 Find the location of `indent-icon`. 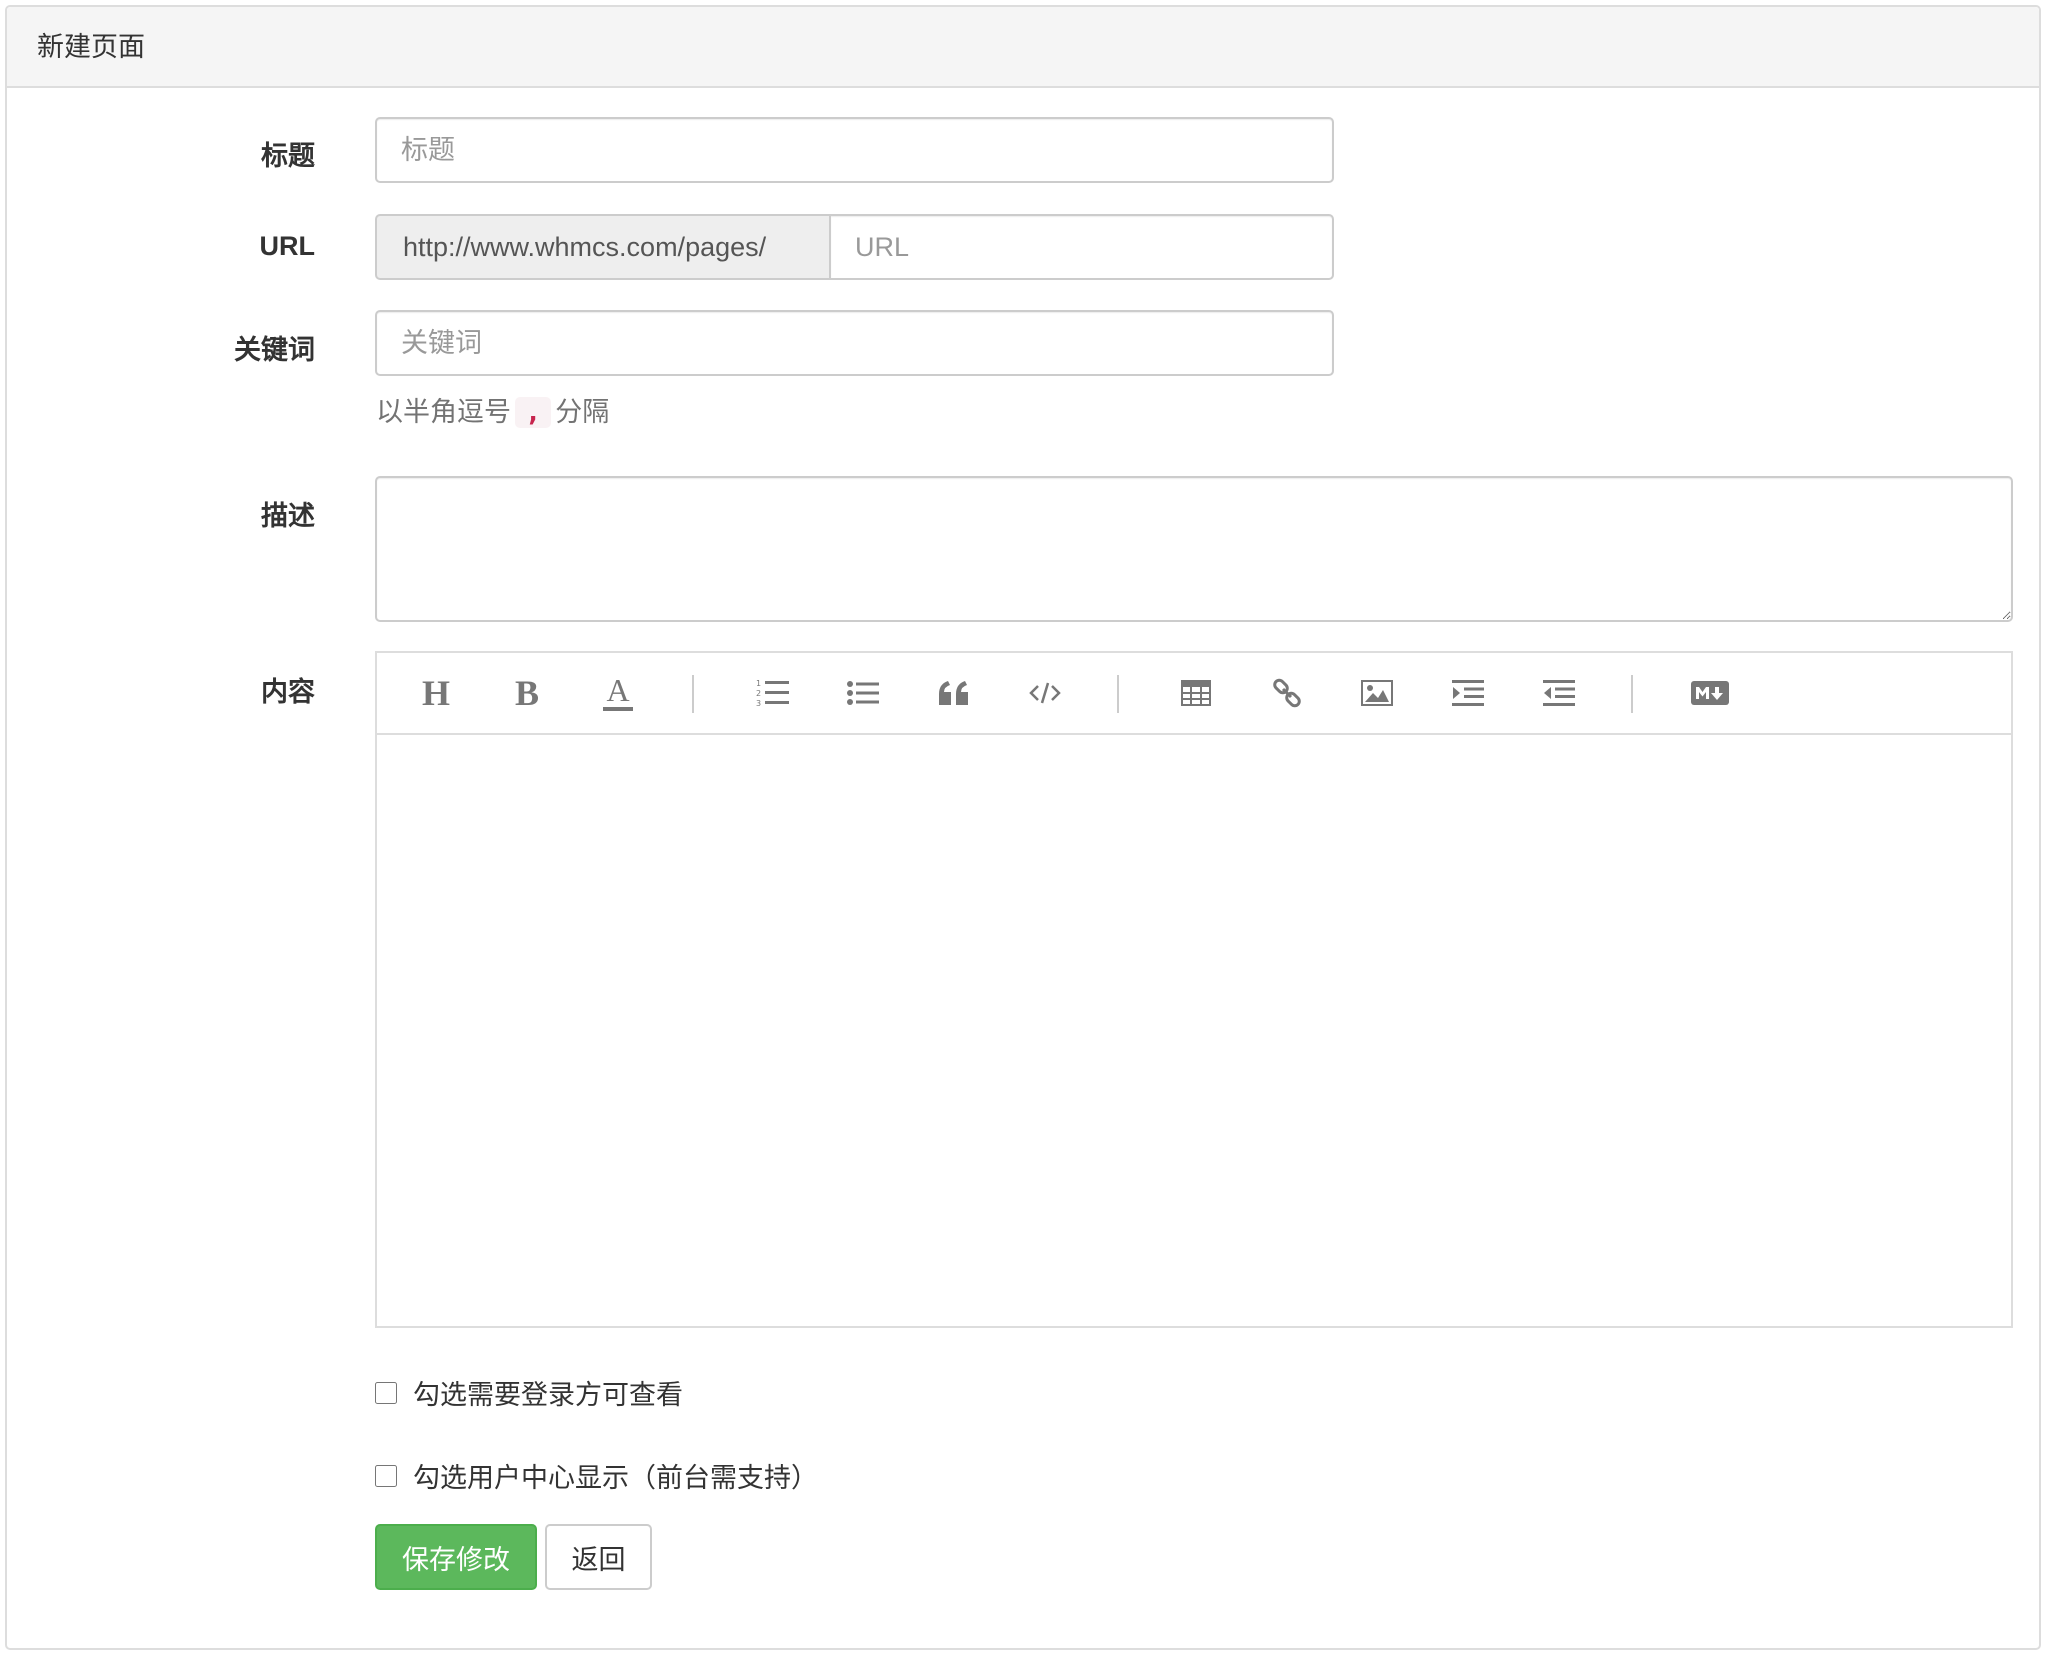

indent-icon is located at coordinates (1468, 693).